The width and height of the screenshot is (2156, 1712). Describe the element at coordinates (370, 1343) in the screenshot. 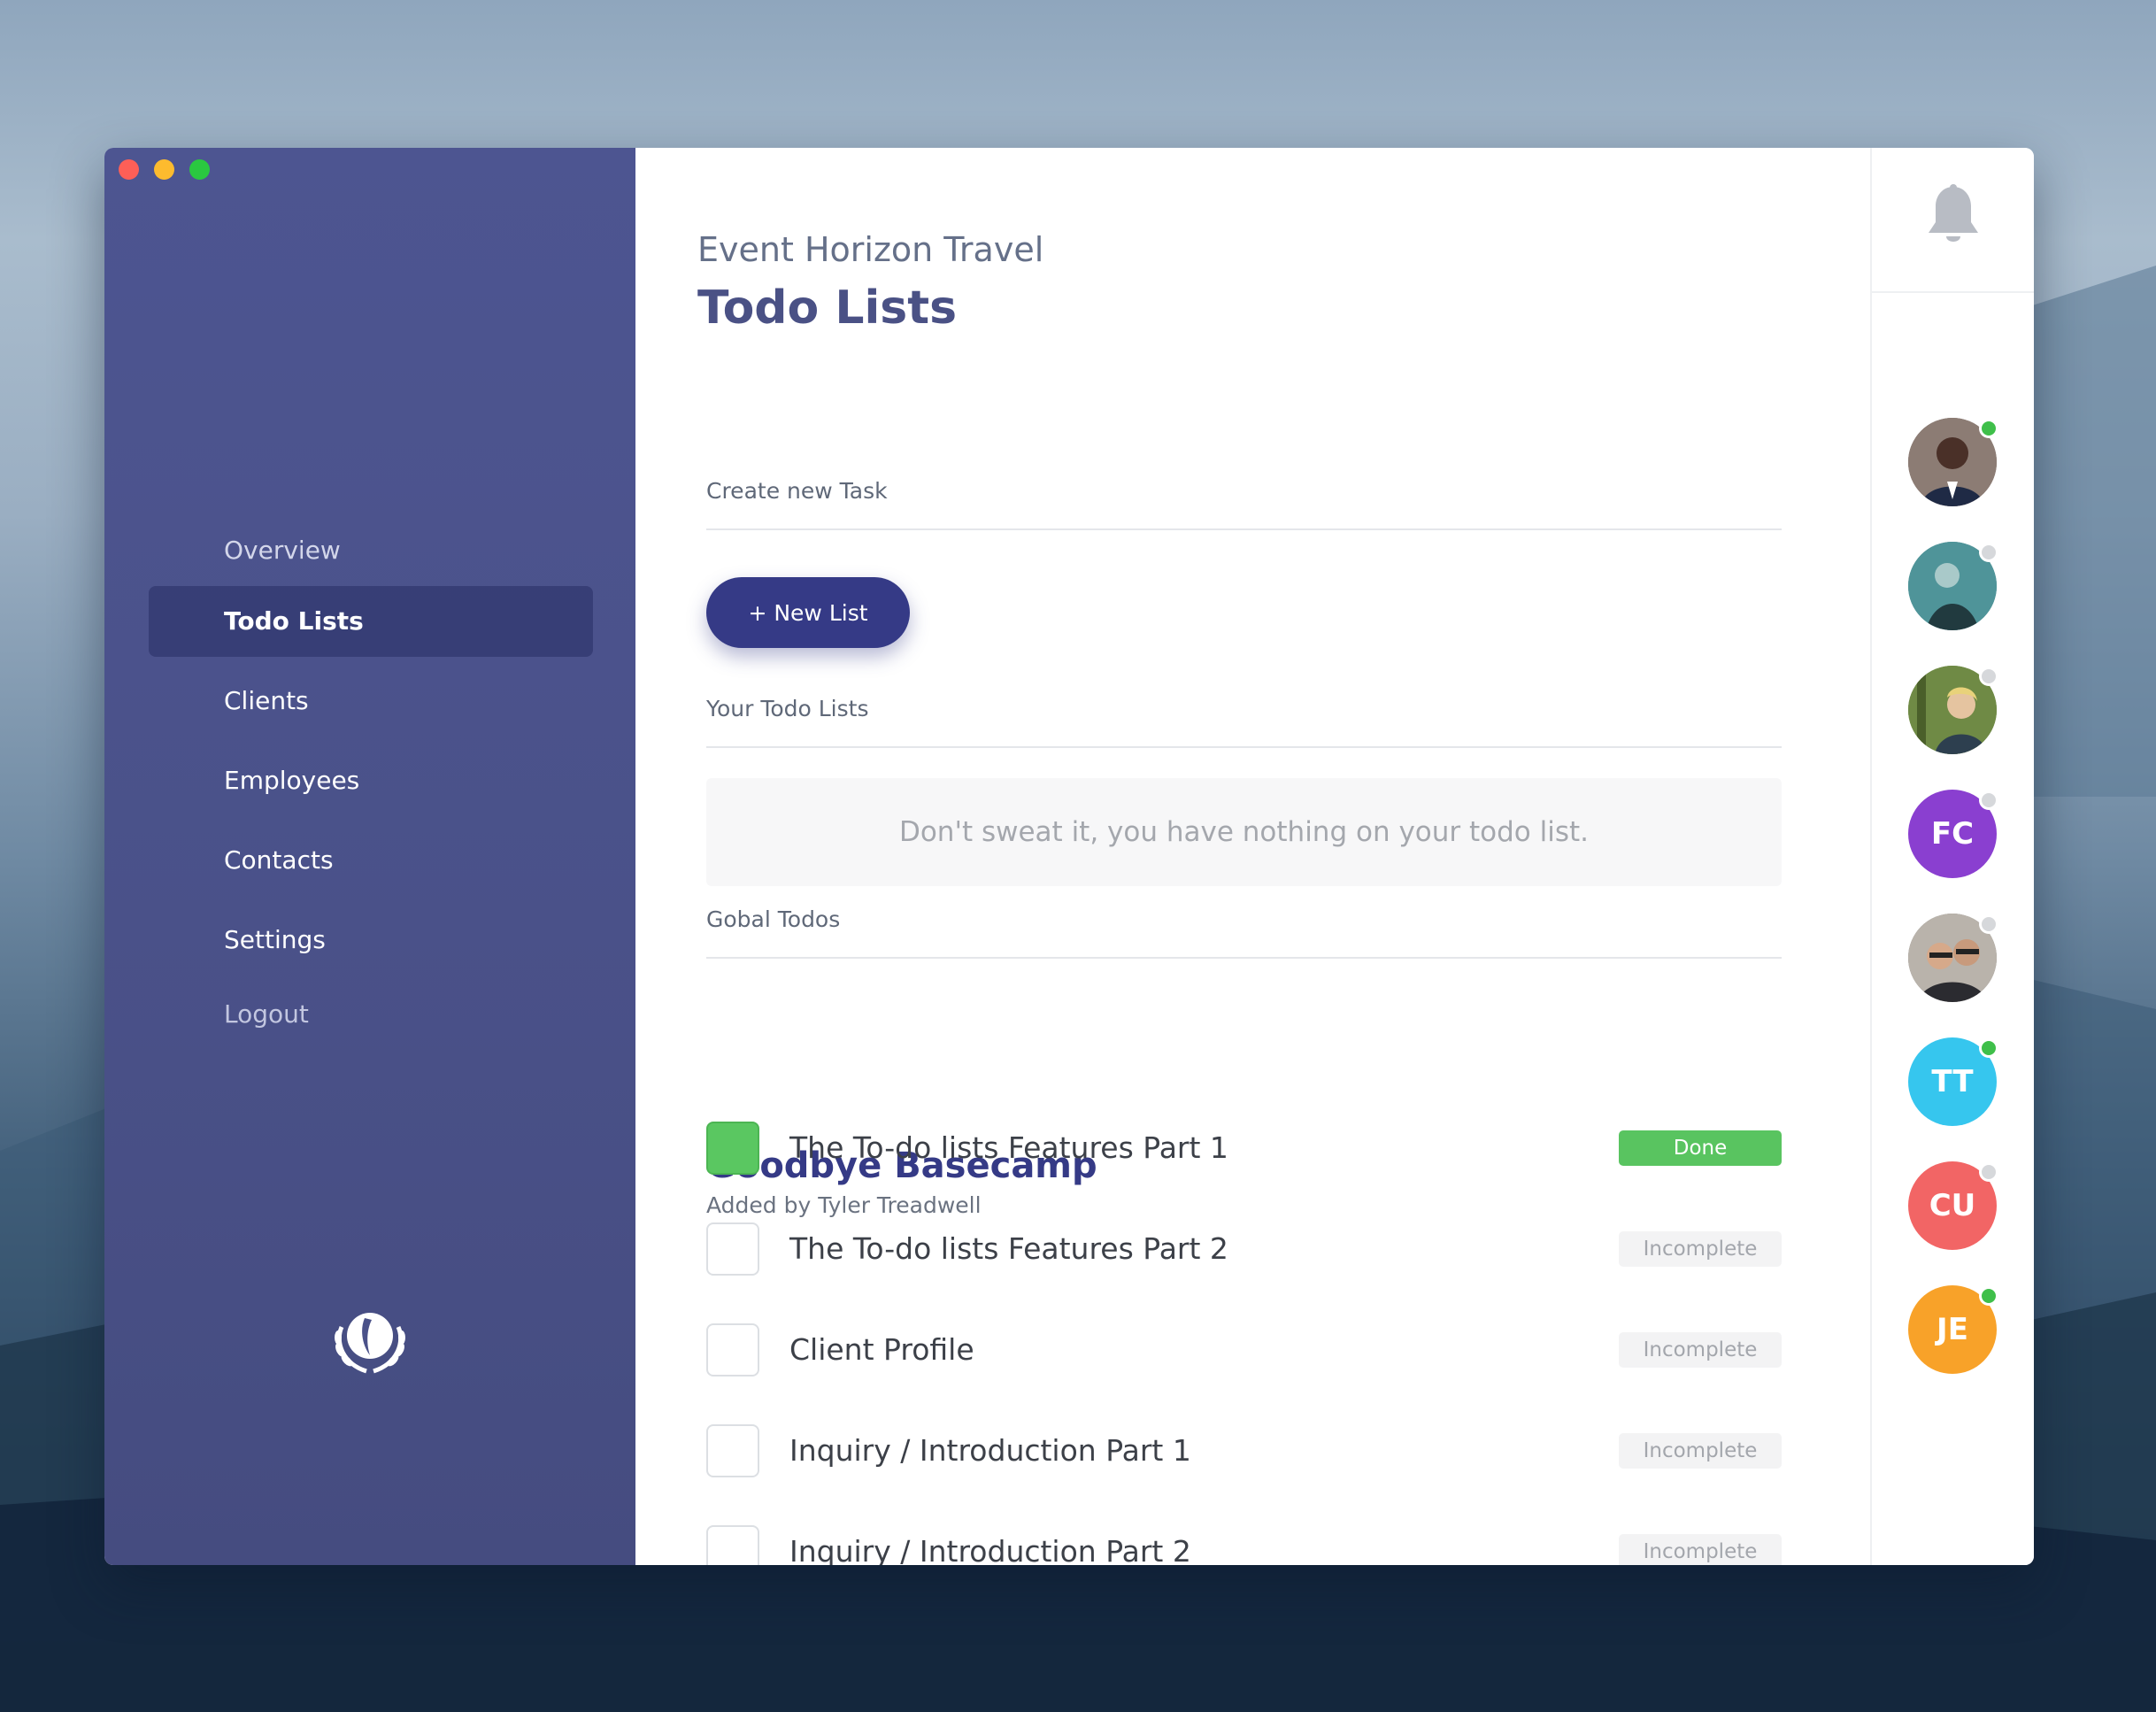

I see `laurel-wreath-logo-icon` at that location.